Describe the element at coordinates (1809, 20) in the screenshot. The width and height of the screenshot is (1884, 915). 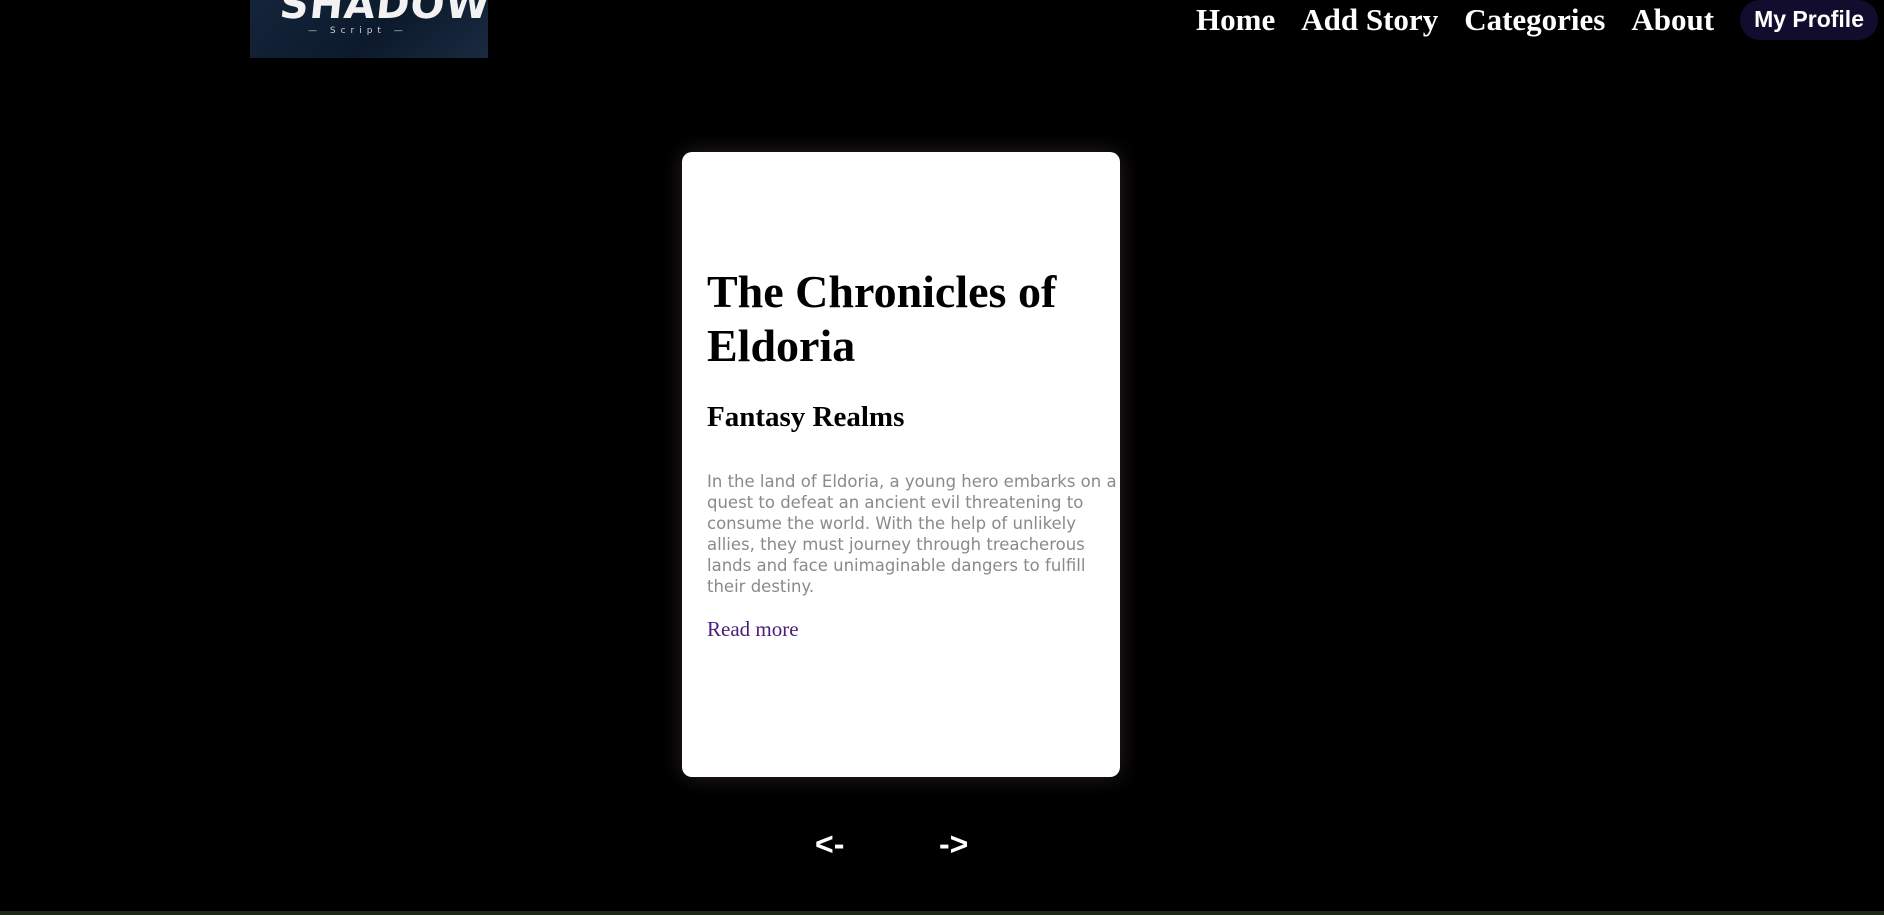
I see `my-profile-button: My Profile` at that location.